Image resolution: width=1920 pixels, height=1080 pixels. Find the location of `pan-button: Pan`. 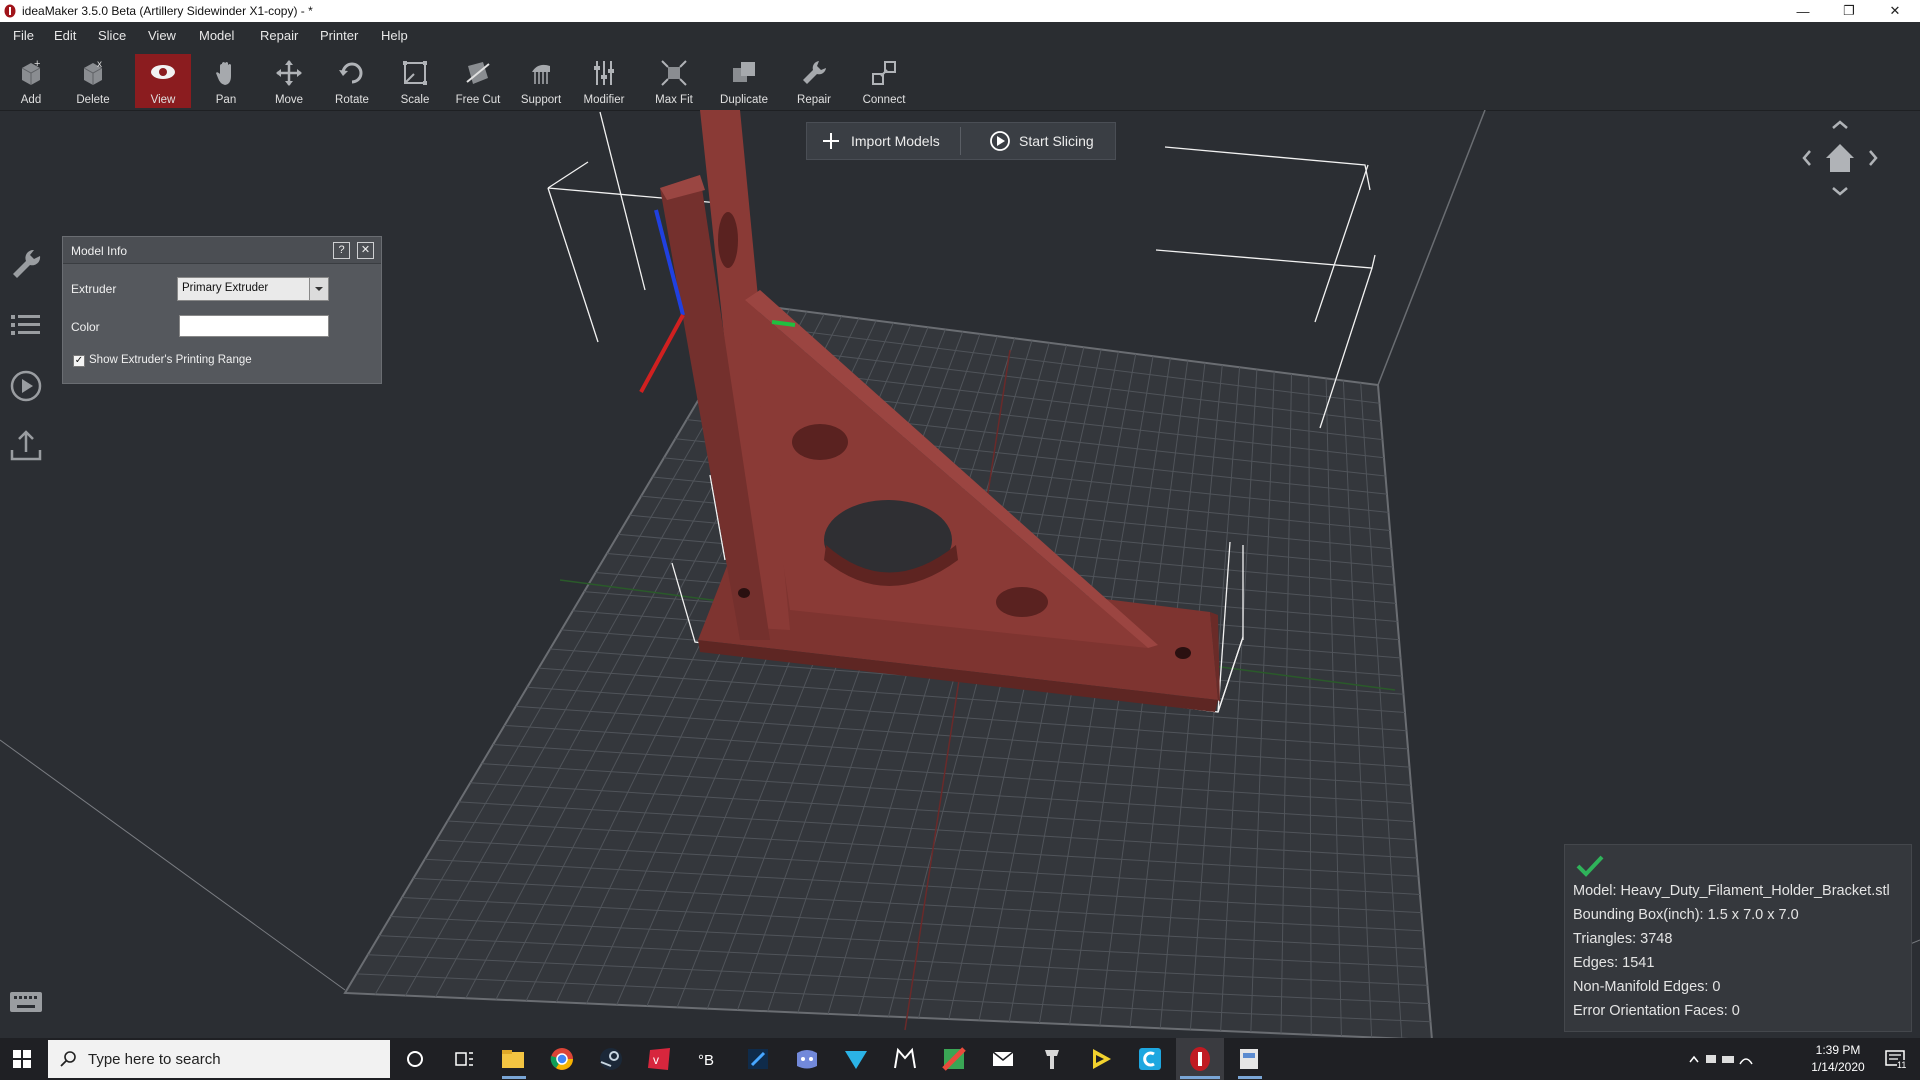

pan-button: Pan is located at coordinates (226, 81).